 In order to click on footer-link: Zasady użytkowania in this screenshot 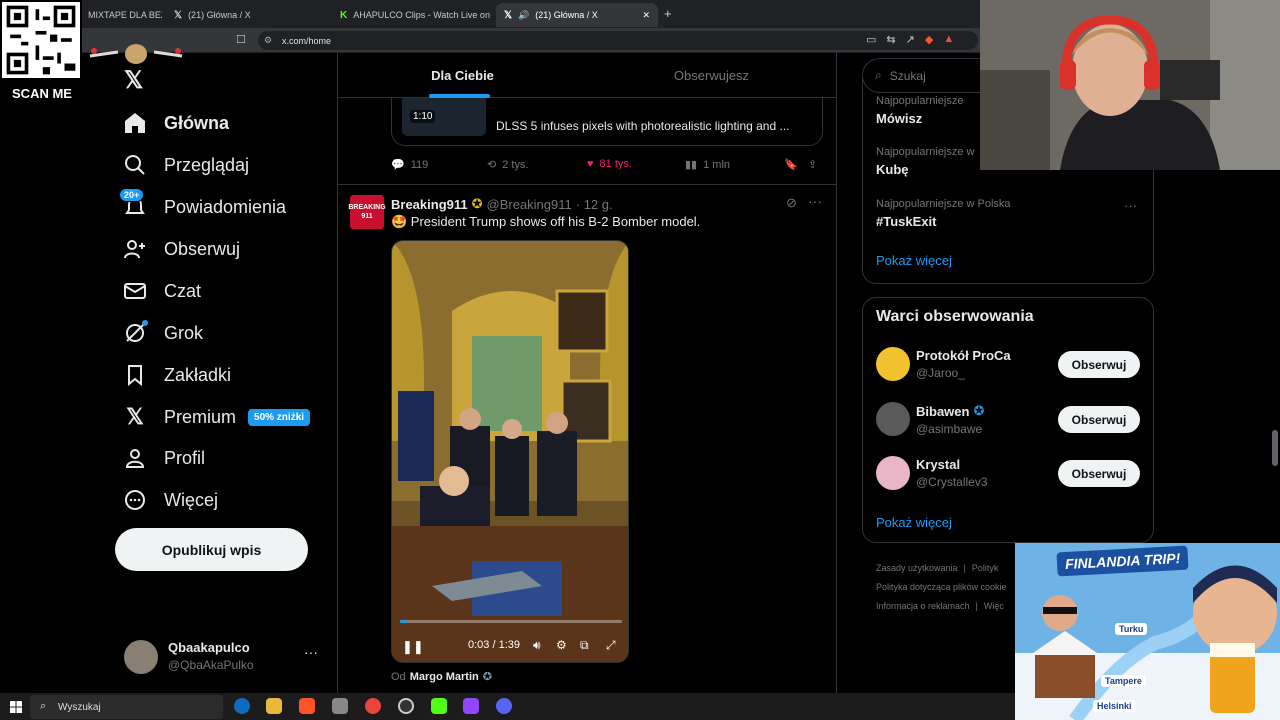, I will do `click(917, 568)`.